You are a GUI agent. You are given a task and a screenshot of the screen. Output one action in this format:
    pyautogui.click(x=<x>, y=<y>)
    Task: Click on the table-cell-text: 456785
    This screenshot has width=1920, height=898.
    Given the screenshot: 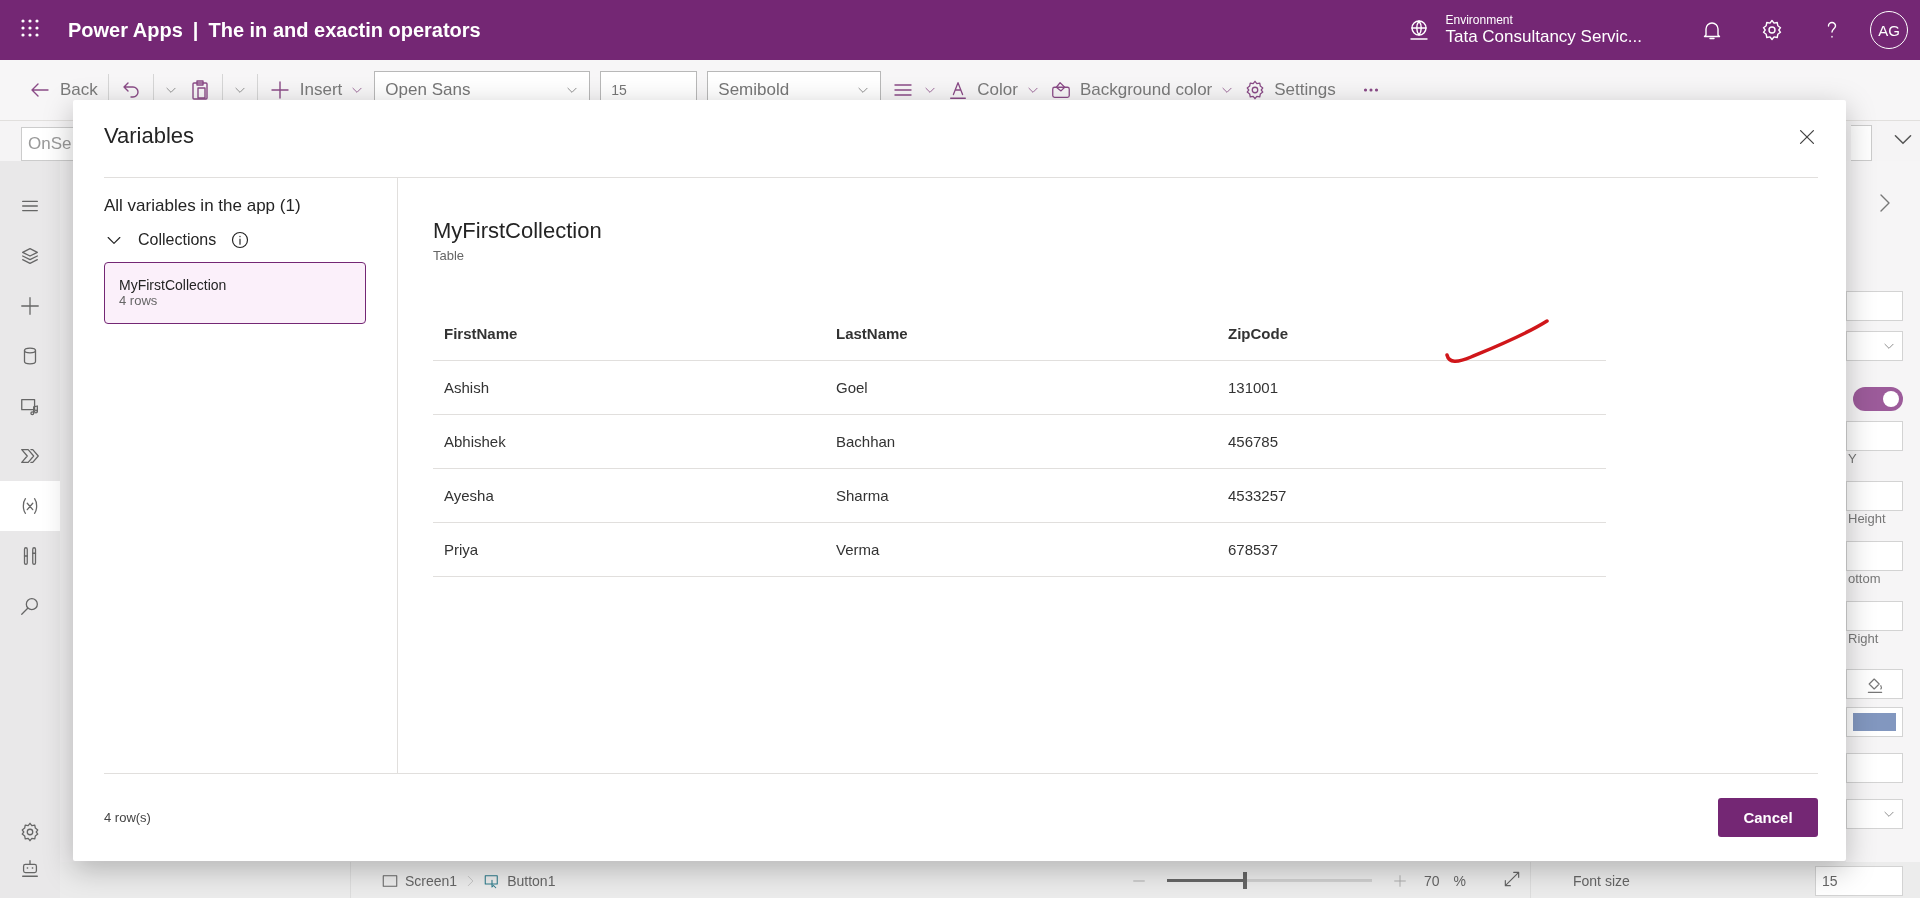 What is the action you would take?
    pyautogui.click(x=1253, y=441)
    